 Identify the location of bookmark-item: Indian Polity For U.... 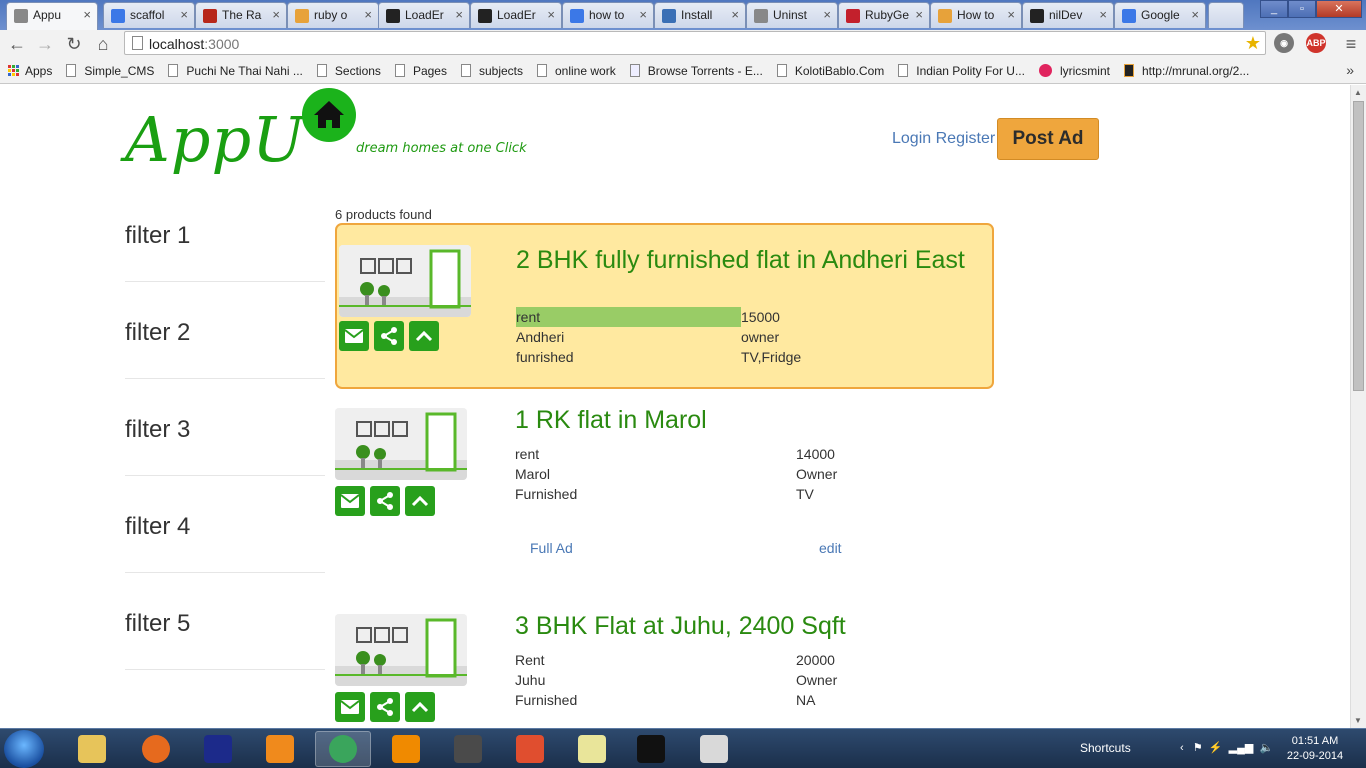
(961, 71).